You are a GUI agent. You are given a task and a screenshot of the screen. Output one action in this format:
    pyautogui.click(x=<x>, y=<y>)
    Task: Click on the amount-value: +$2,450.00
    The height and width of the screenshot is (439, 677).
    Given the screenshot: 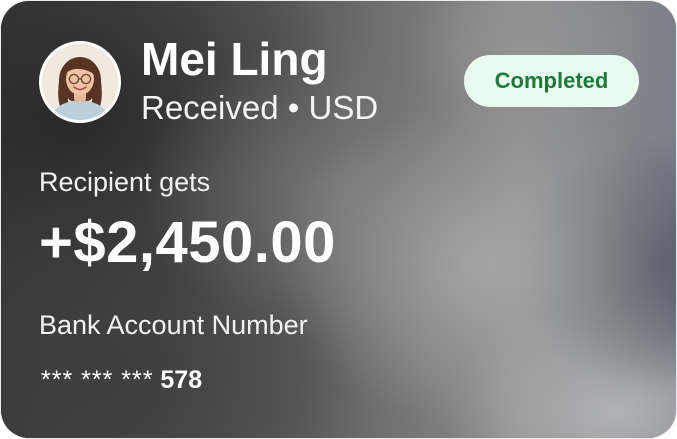 What is the action you would take?
    pyautogui.click(x=187, y=242)
    